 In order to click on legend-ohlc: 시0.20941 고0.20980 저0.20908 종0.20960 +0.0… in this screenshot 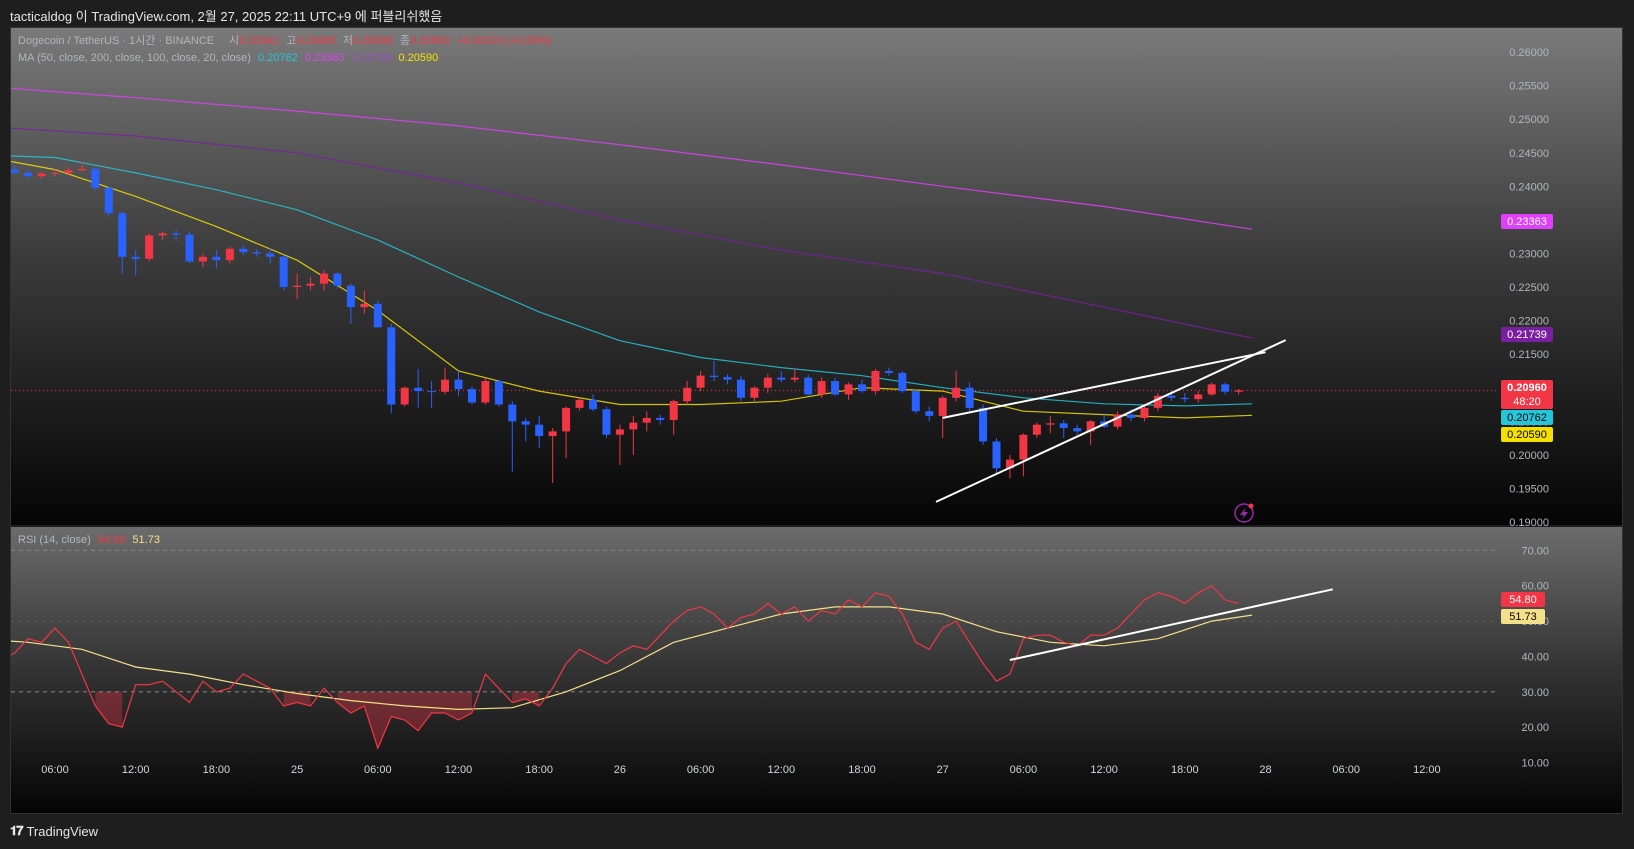, I will do `click(390, 40)`.